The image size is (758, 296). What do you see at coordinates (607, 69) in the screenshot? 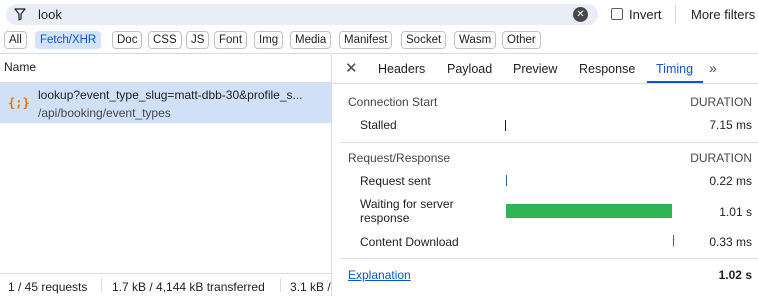
I see `tab-response: Response` at bounding box center [607, 69].